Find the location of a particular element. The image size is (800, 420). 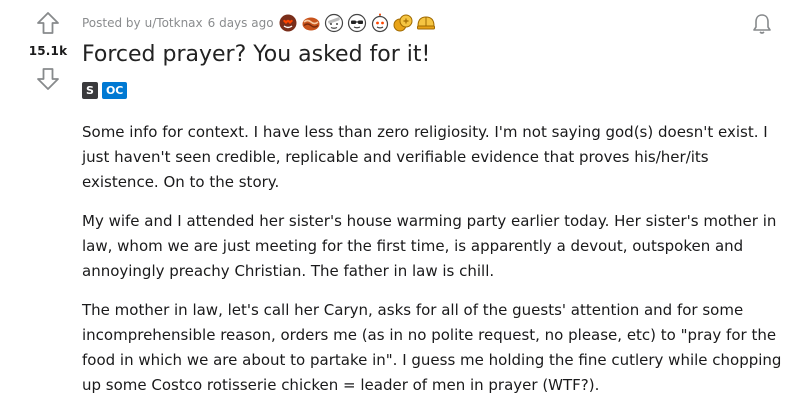

heart-eyes-award-icon is located at coordinates (288, 23).